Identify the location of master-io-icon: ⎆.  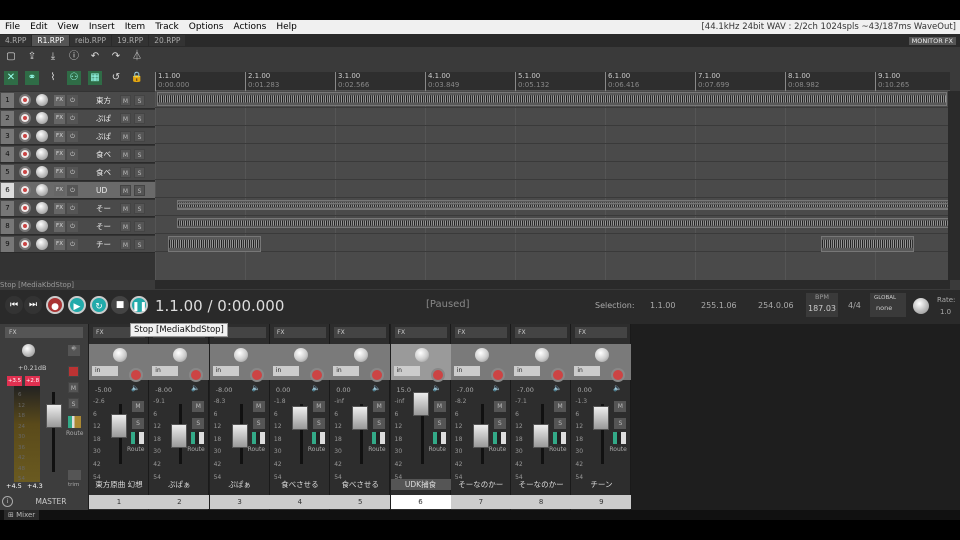
(74, 350).